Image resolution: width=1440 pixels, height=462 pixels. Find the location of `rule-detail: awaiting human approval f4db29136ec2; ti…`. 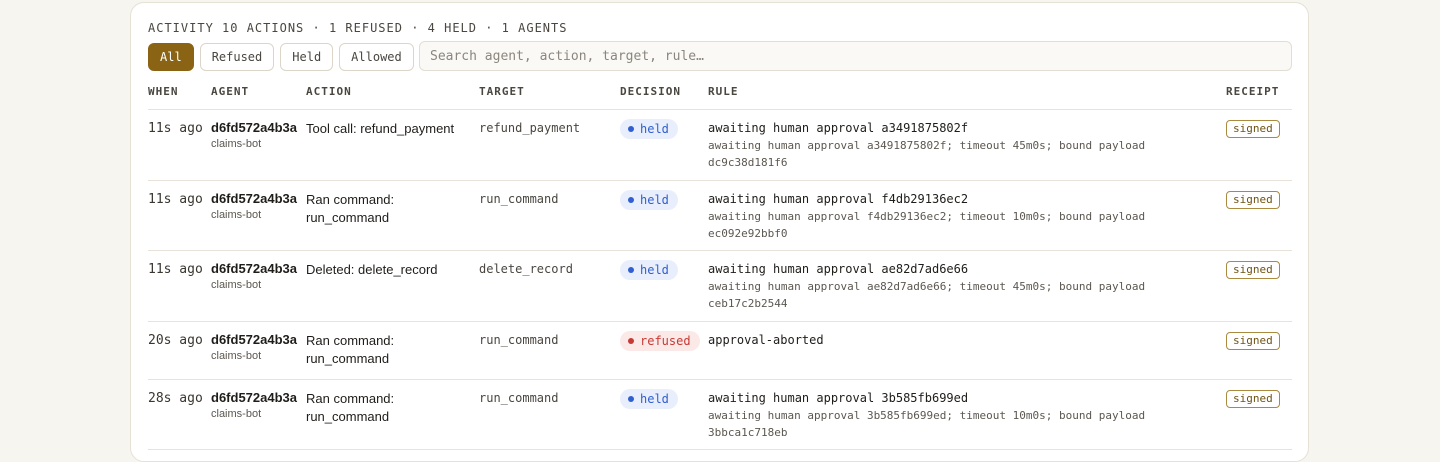

rule-detail: awaiting human approval f4db29136ec2; ti… is located at coordinates (927, 225).